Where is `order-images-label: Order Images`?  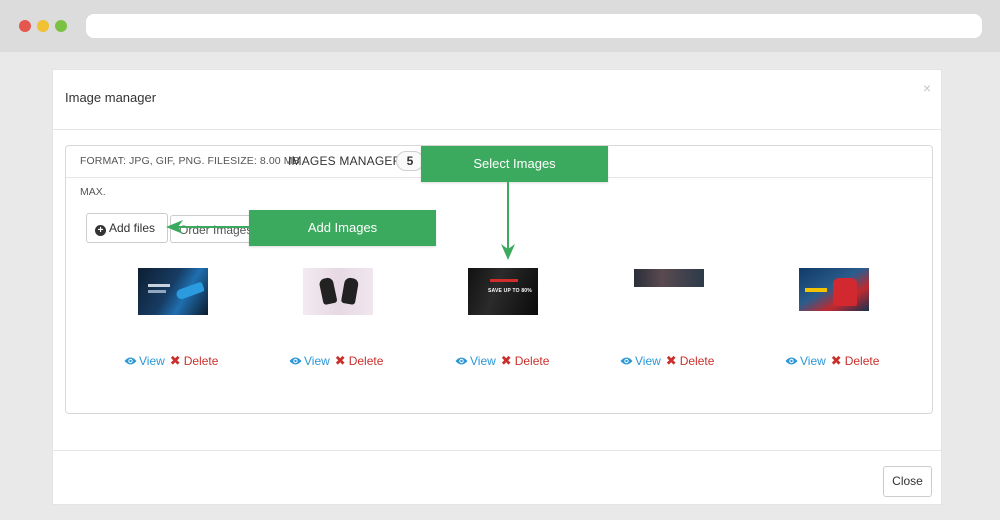 order-images-label: Order Images is located at coordinates (216, 230).